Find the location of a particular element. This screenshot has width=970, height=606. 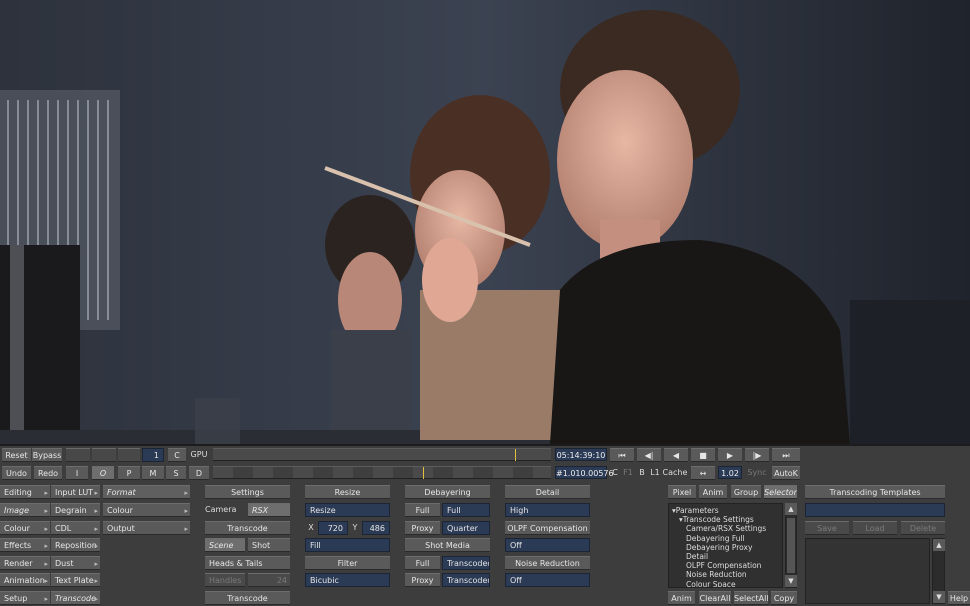

tree-scrollbar: ▲ ▼ is located at coordinates (791, 545).